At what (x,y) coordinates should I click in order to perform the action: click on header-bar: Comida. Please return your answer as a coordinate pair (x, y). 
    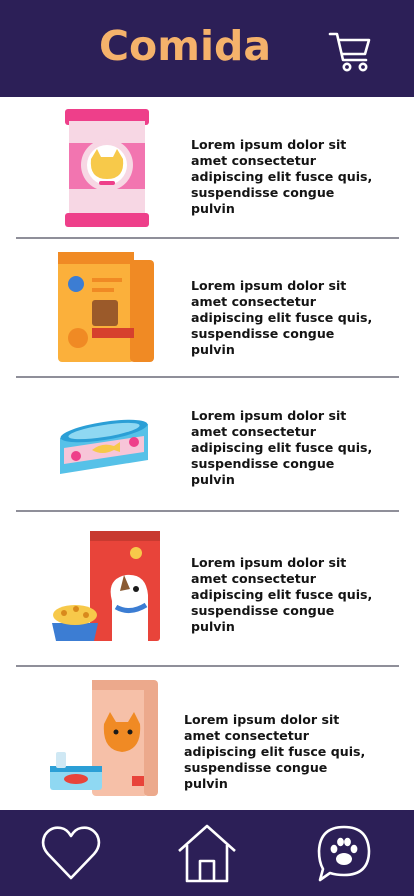
    Looking at the image, I should click on (207, 48).